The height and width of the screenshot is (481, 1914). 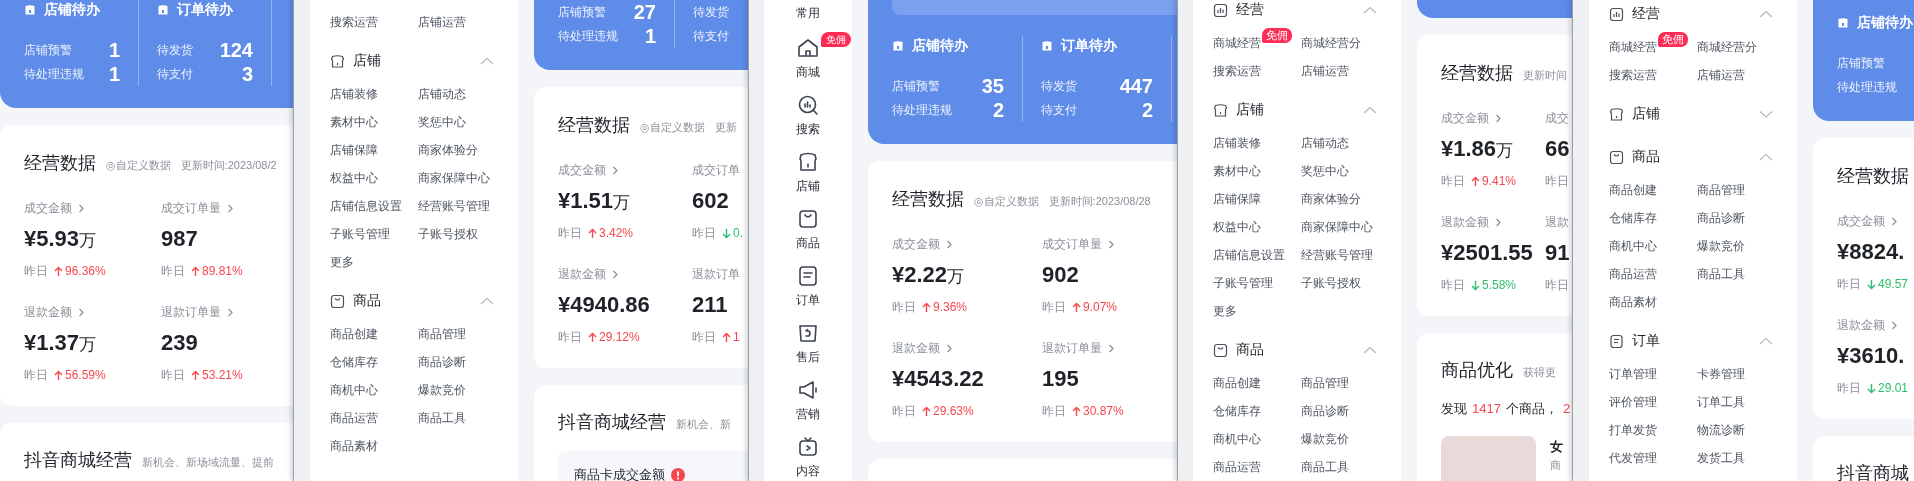 What do you see at coordinates (716, 274) in the screenshot?
I see `metric-label: 退款订单` at bounding box center [716, 274].